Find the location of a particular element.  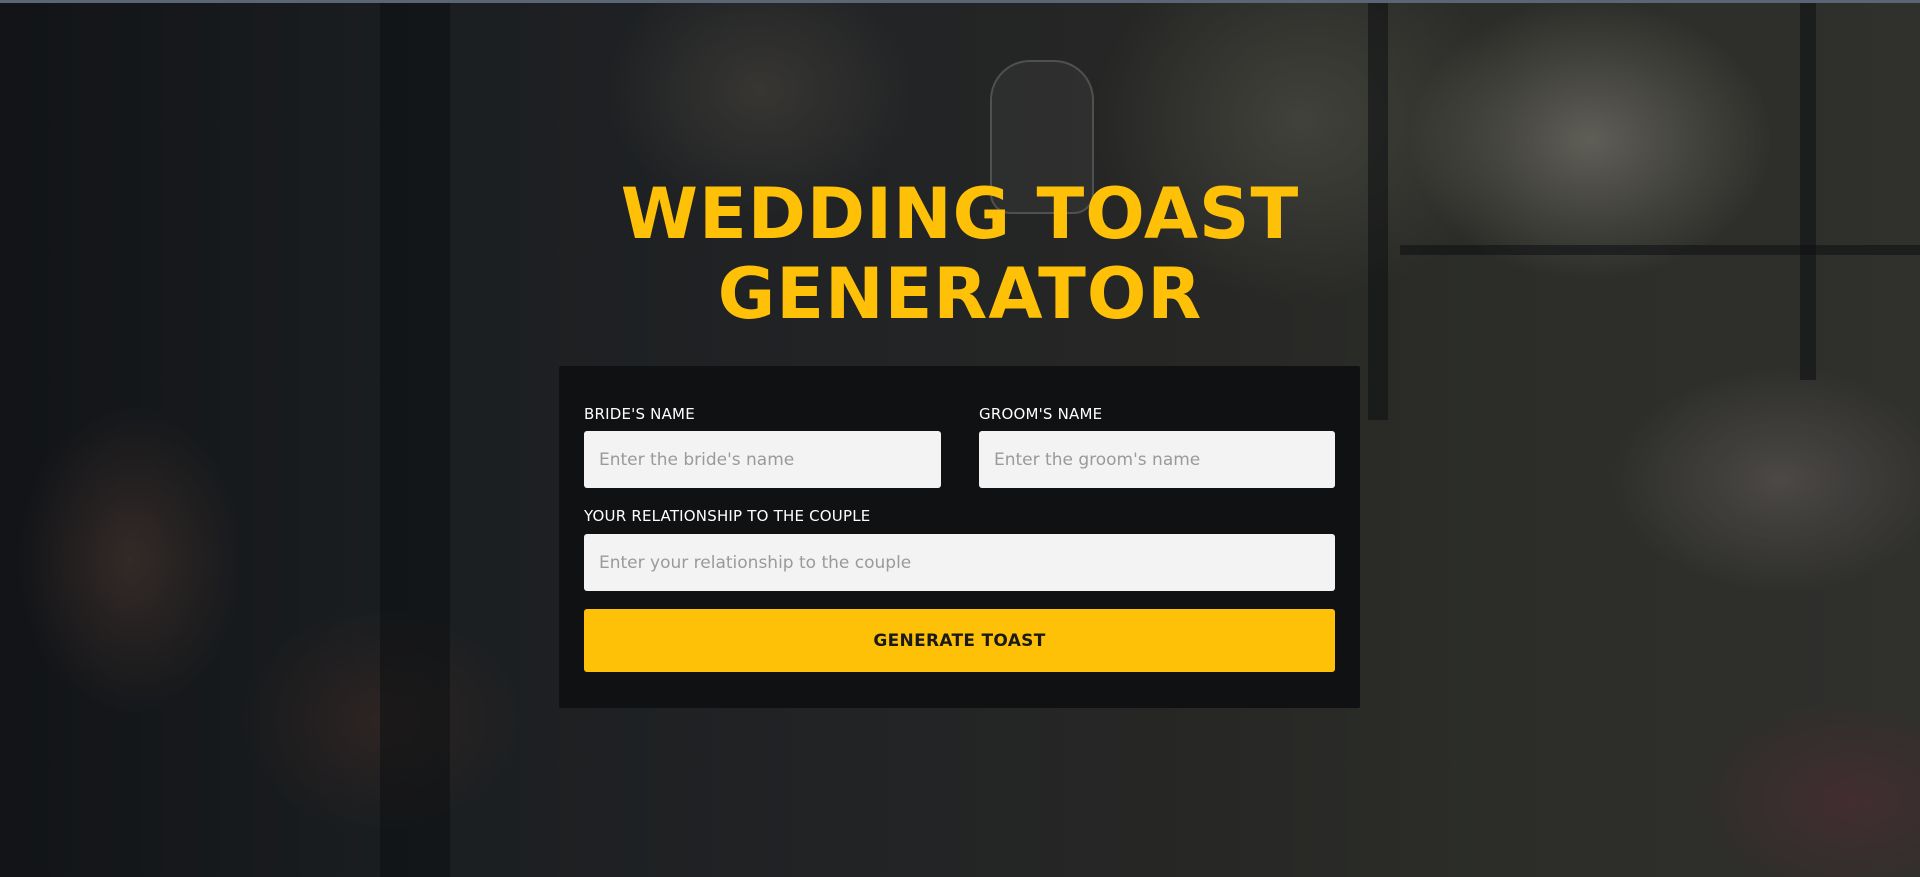

page-title-line1: WEDDING TOAST is located at coordinates (960, 214).